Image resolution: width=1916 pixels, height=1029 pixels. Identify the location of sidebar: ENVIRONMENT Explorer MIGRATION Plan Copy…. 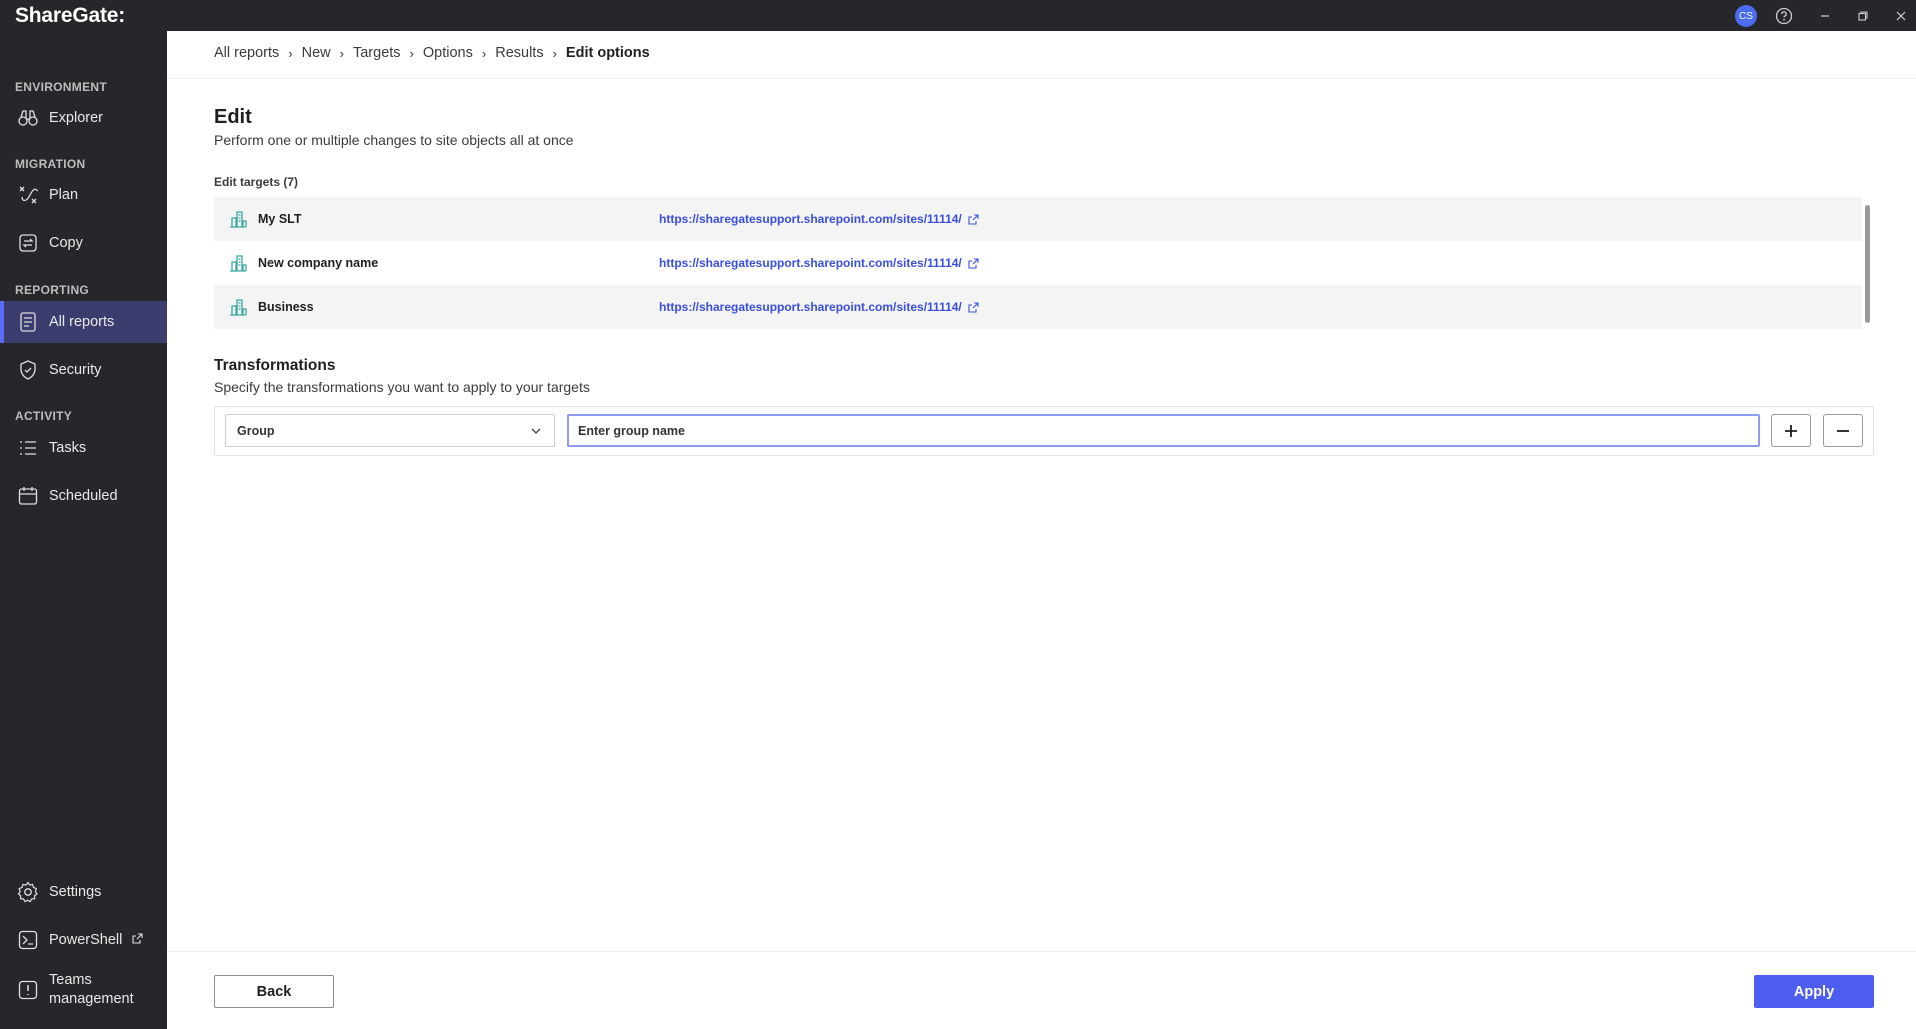
(83, 530).